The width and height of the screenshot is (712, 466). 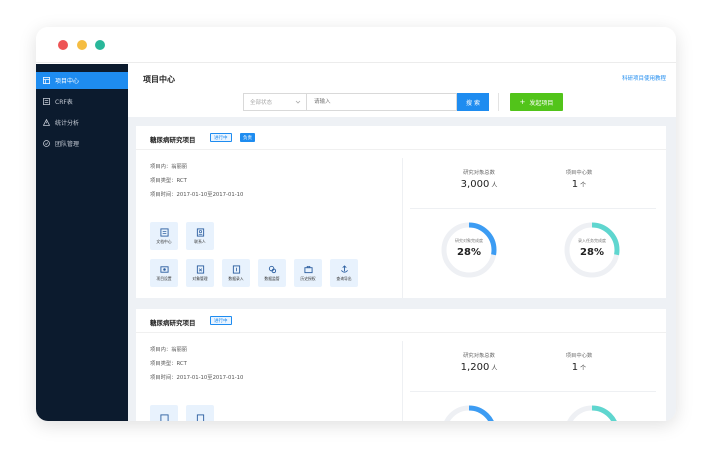 I want to click on subject-completion-donut, so click(x=469, y=412).